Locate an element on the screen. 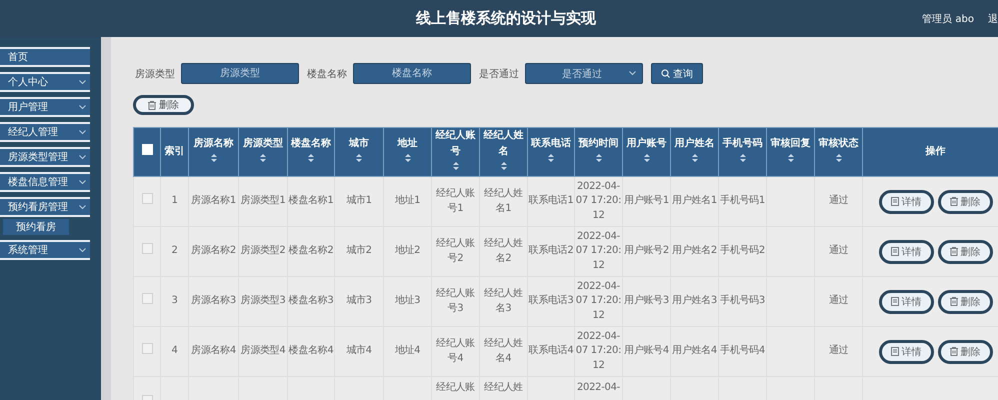  sidebar-item: 楼盘信息管理 is located at coordinates (45, 182).